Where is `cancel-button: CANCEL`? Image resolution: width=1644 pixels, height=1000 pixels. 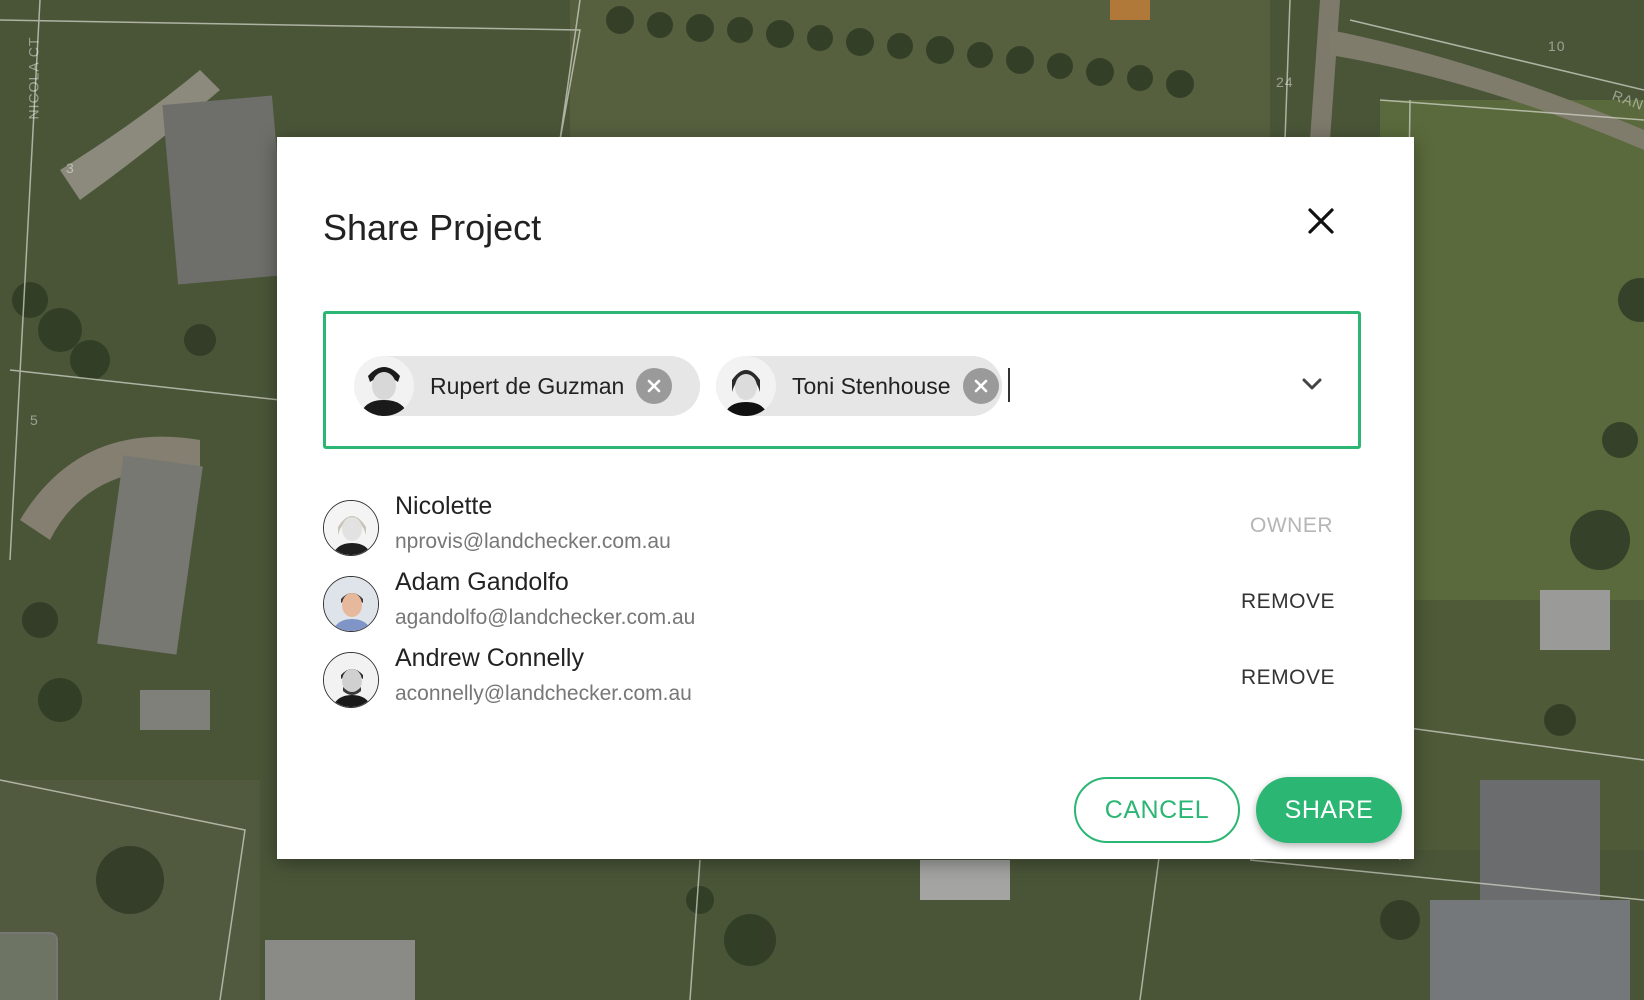 cancel-button: CANCEL is located at coordinates (1157, 810).